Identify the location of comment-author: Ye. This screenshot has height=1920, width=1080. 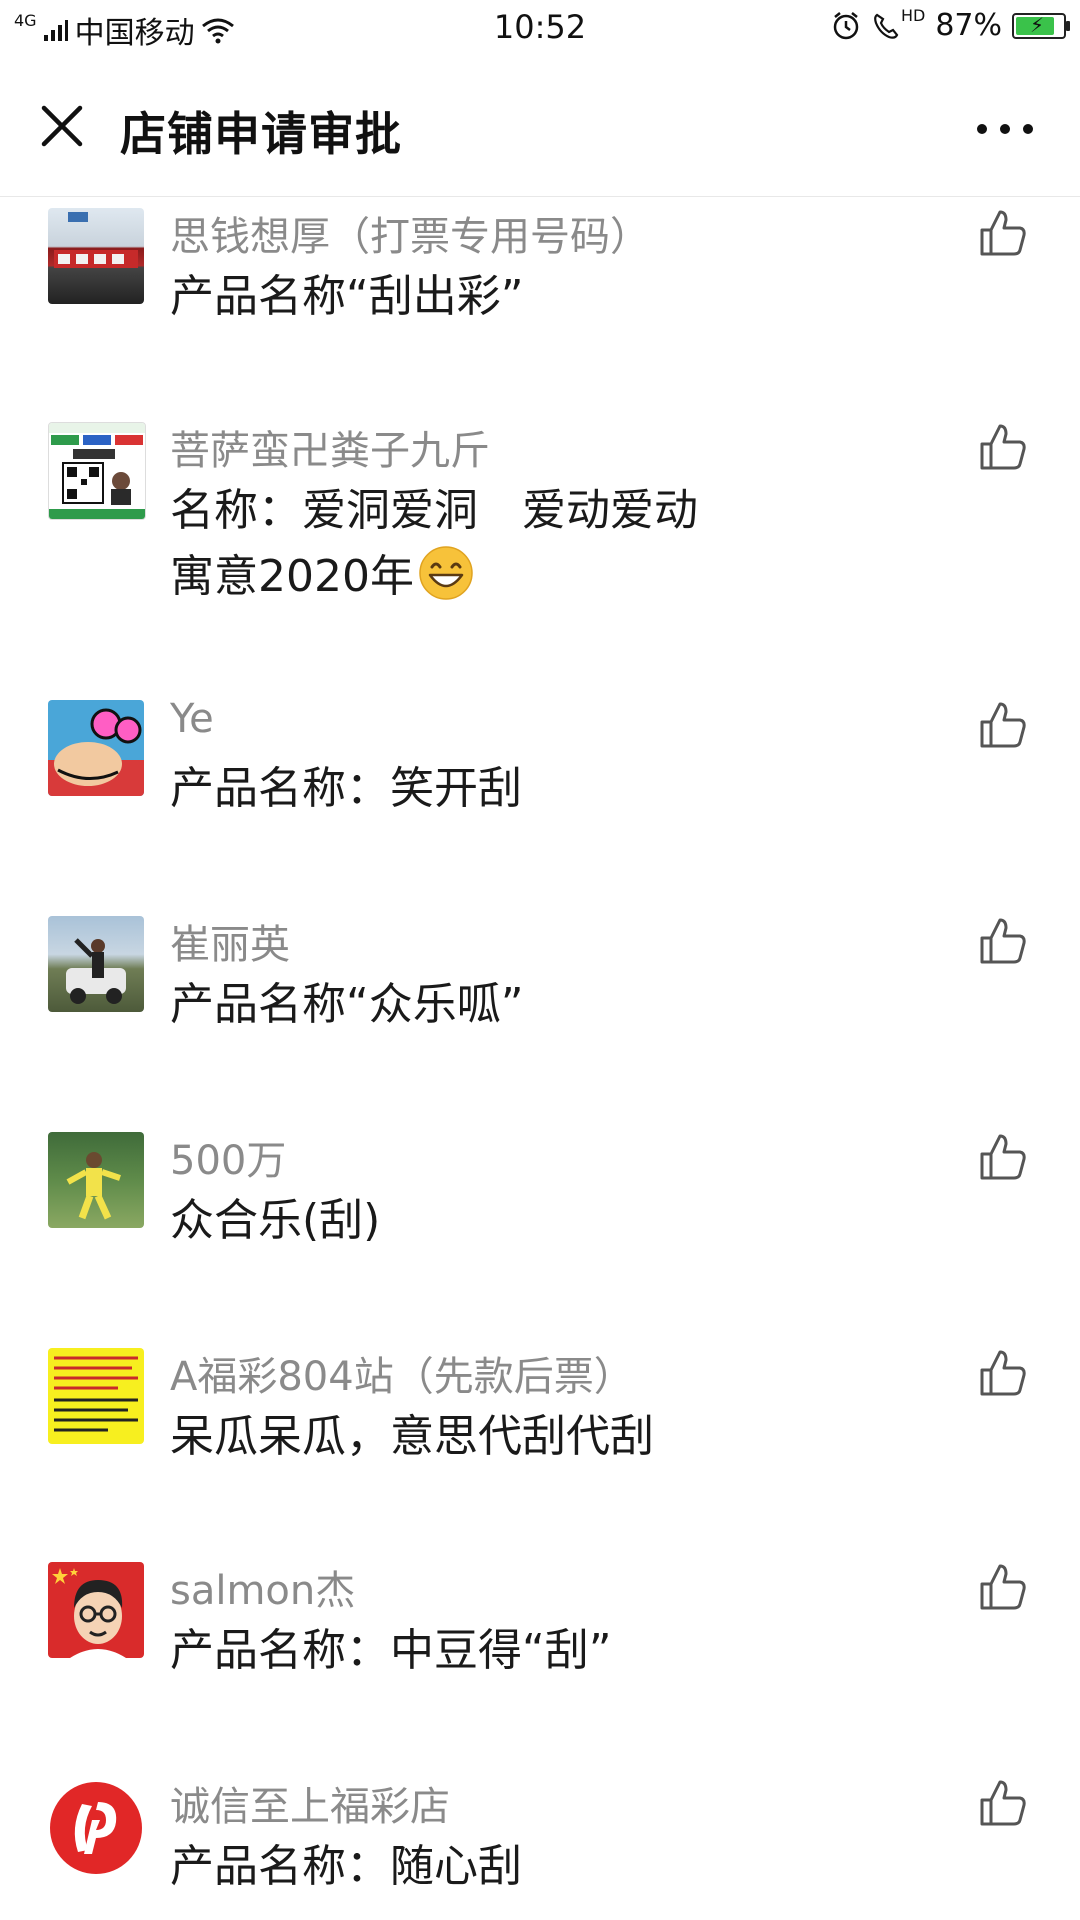
(192, 719).